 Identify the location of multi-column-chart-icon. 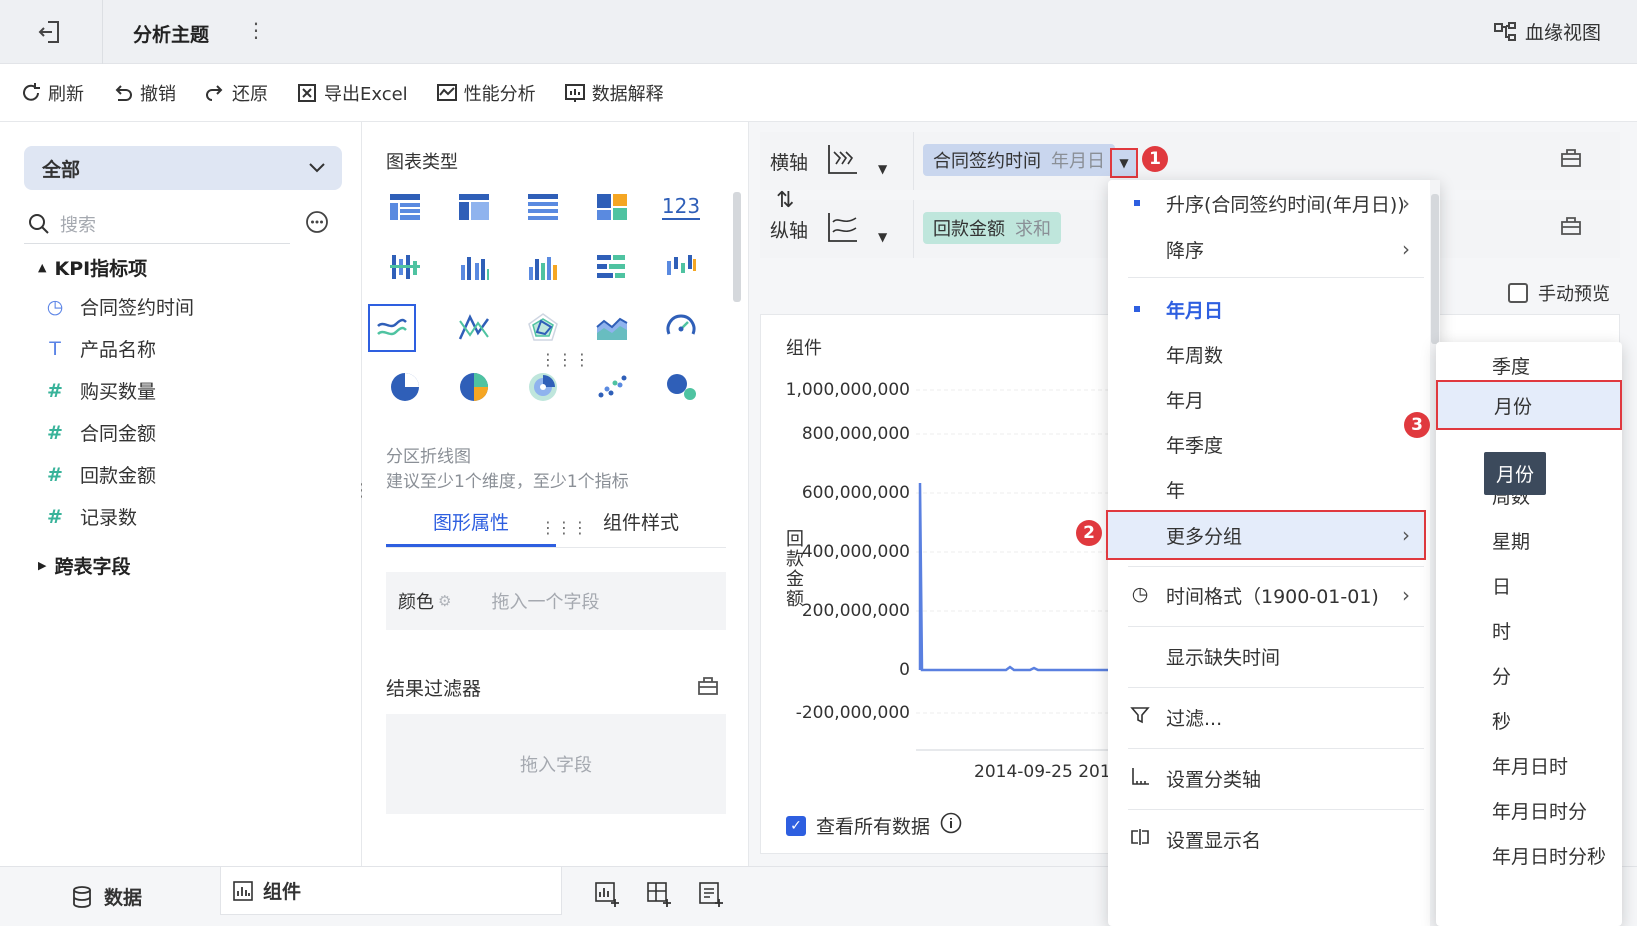
(543, 267).